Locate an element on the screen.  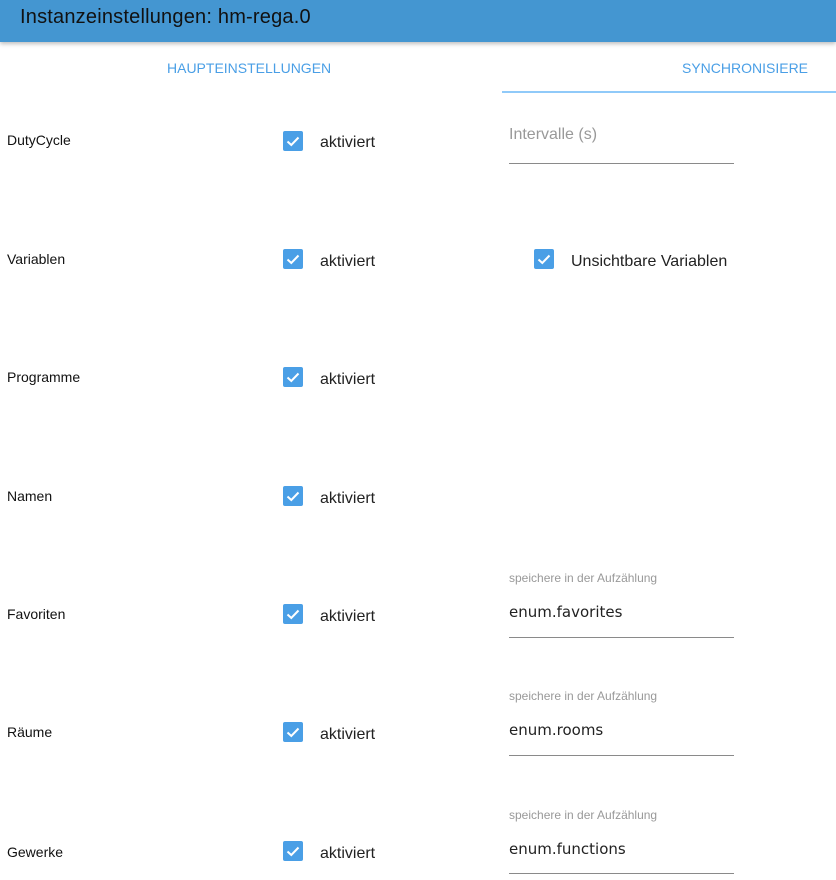
row-label-rooms: Räume is located at coordinates (30, 732).